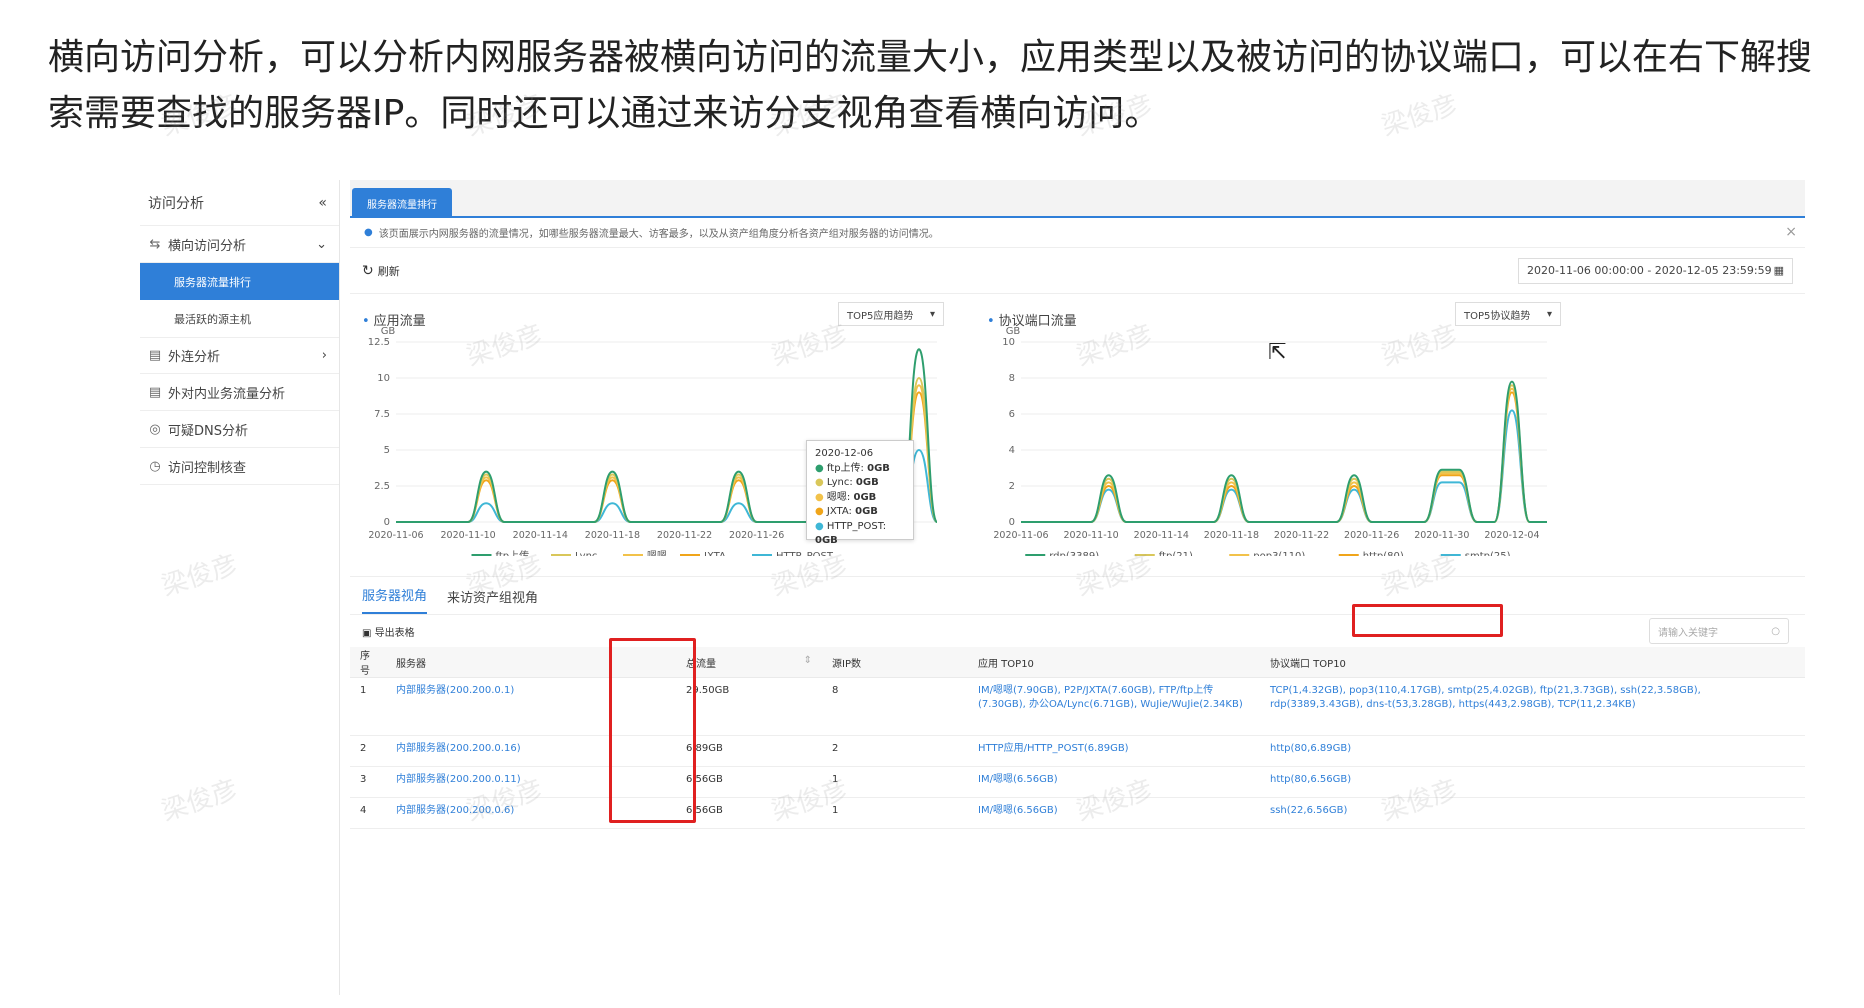 The height and width of the screenshot is (1008, 1864). Describe the element at coordinates (382, 486) in the screenshot. I see `y-tick-label: 2.5` at that location.